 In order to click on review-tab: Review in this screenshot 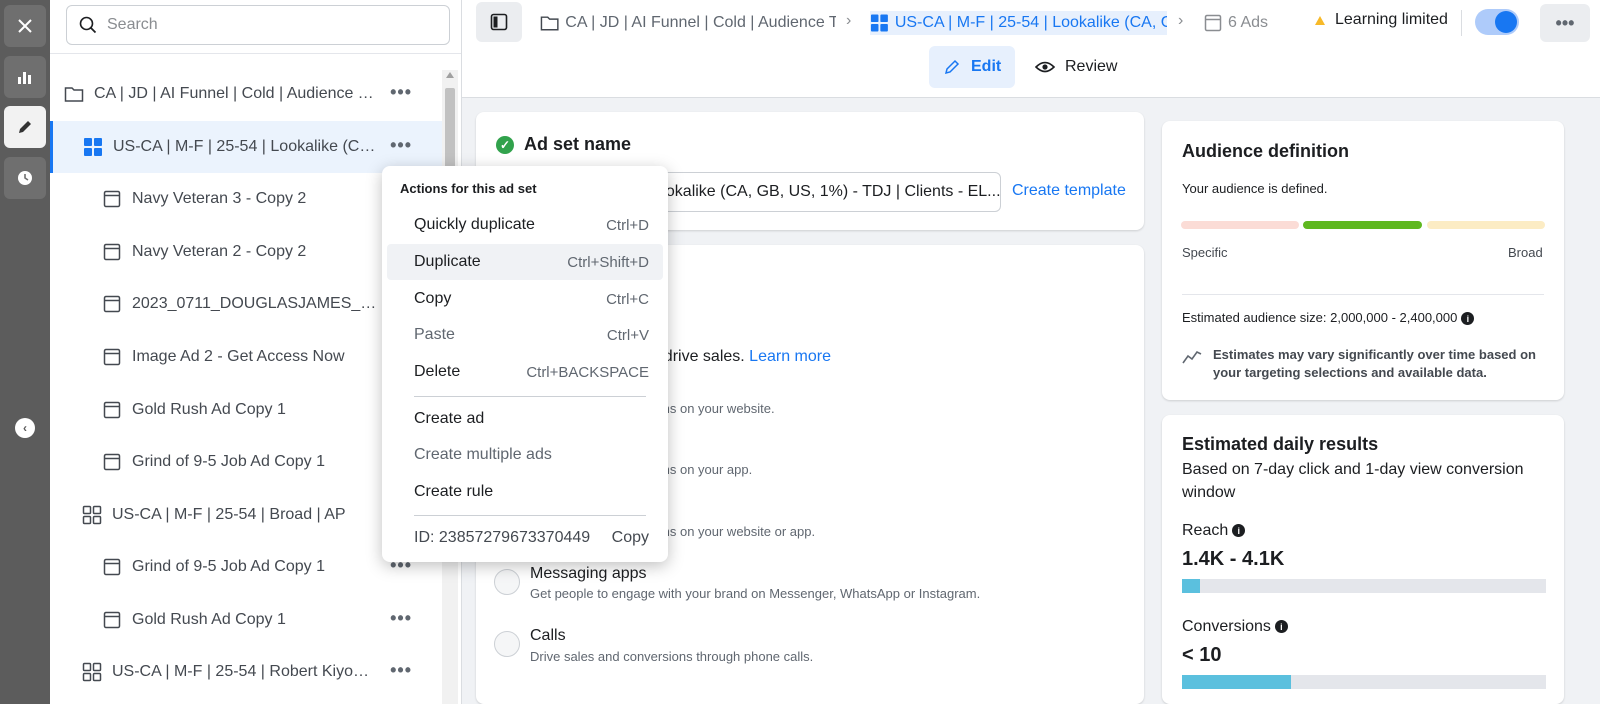, I will do `click(1076, 67)`.